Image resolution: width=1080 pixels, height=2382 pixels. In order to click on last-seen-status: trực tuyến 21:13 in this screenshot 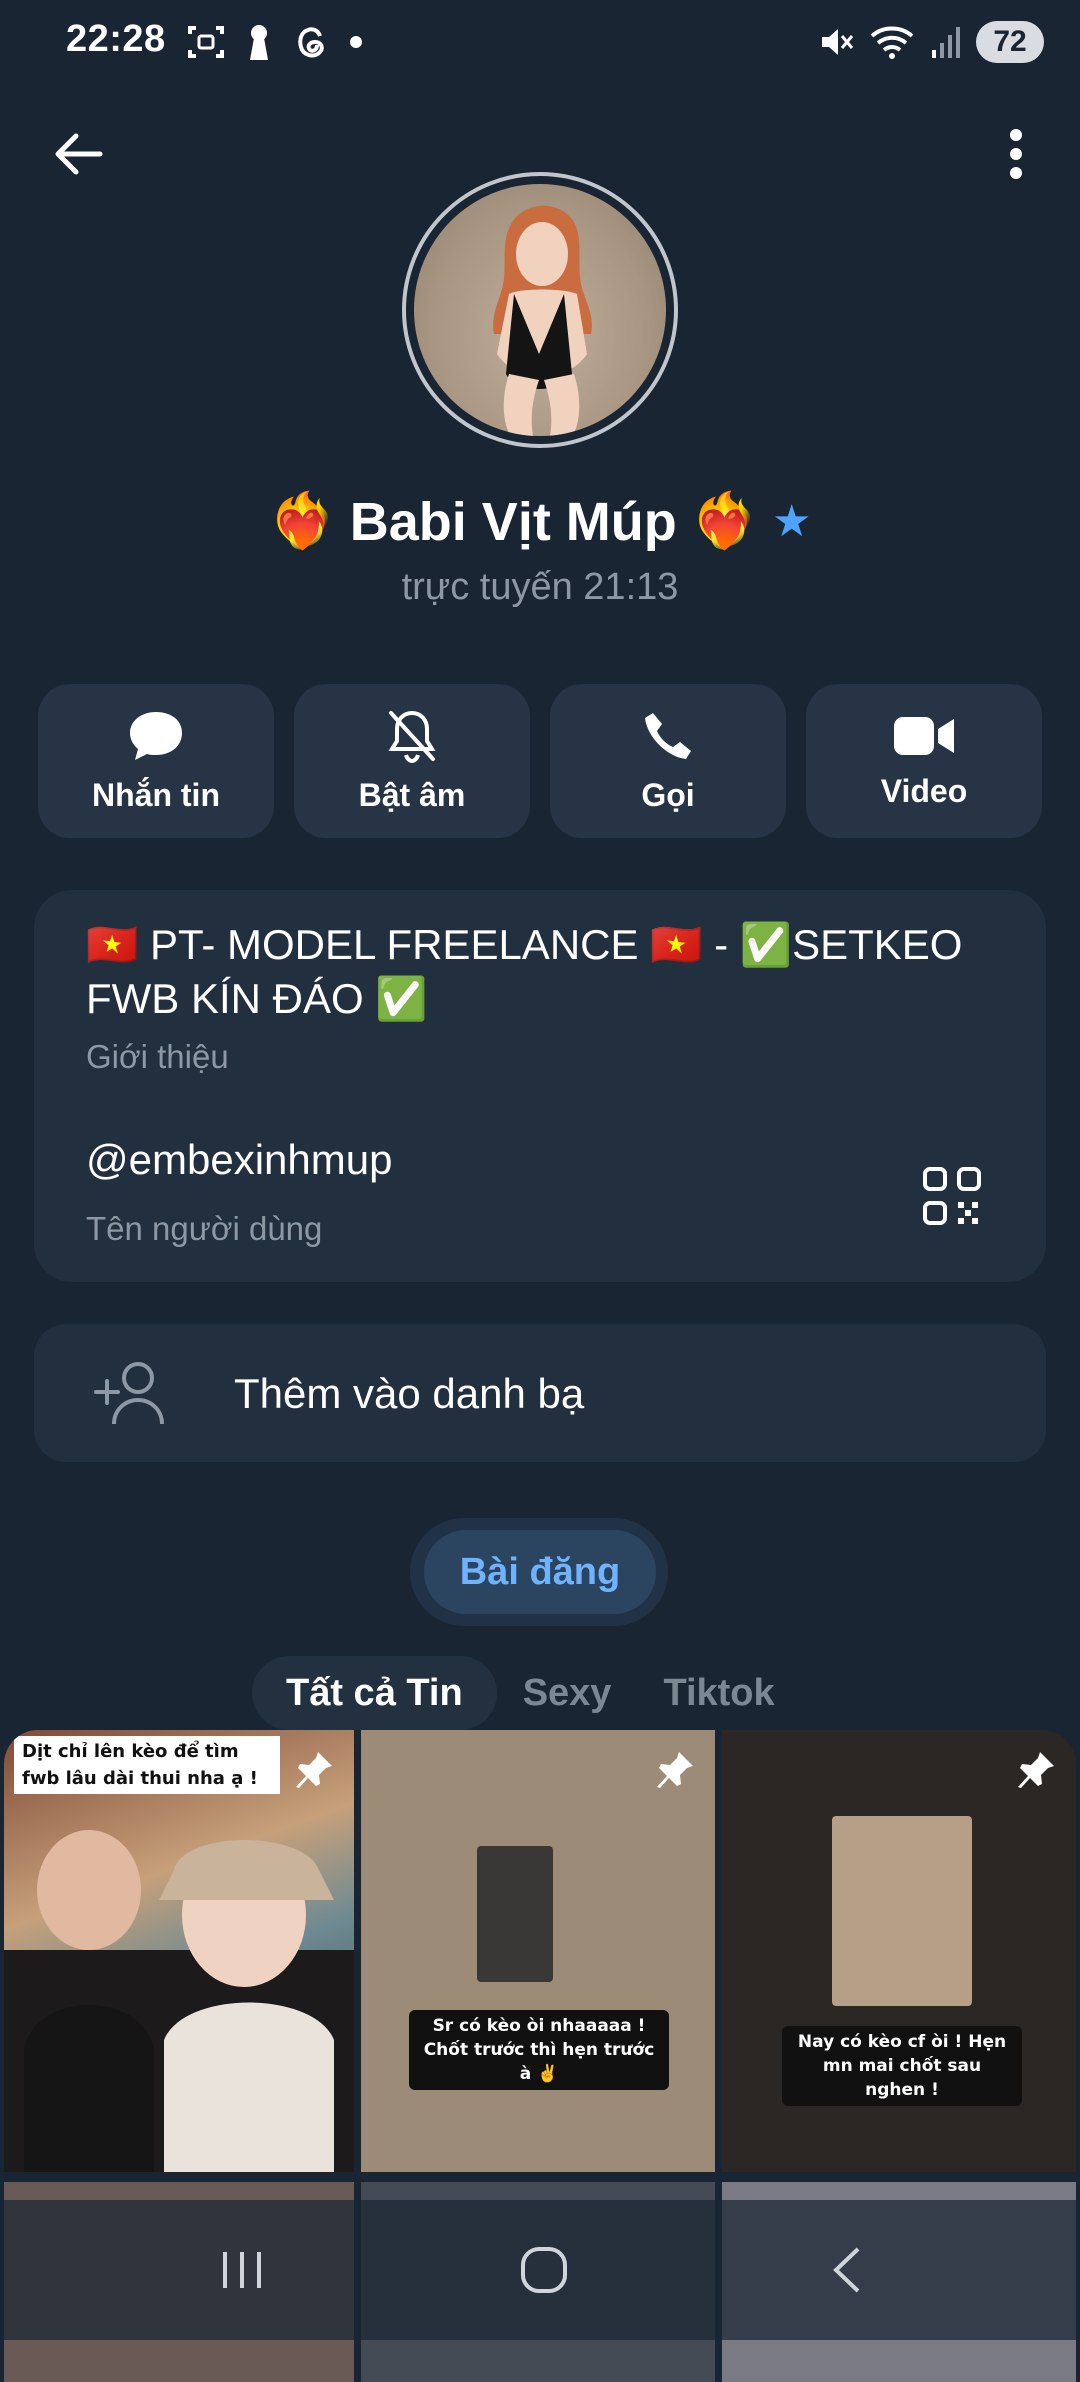, I will do `click(540, 587)`.